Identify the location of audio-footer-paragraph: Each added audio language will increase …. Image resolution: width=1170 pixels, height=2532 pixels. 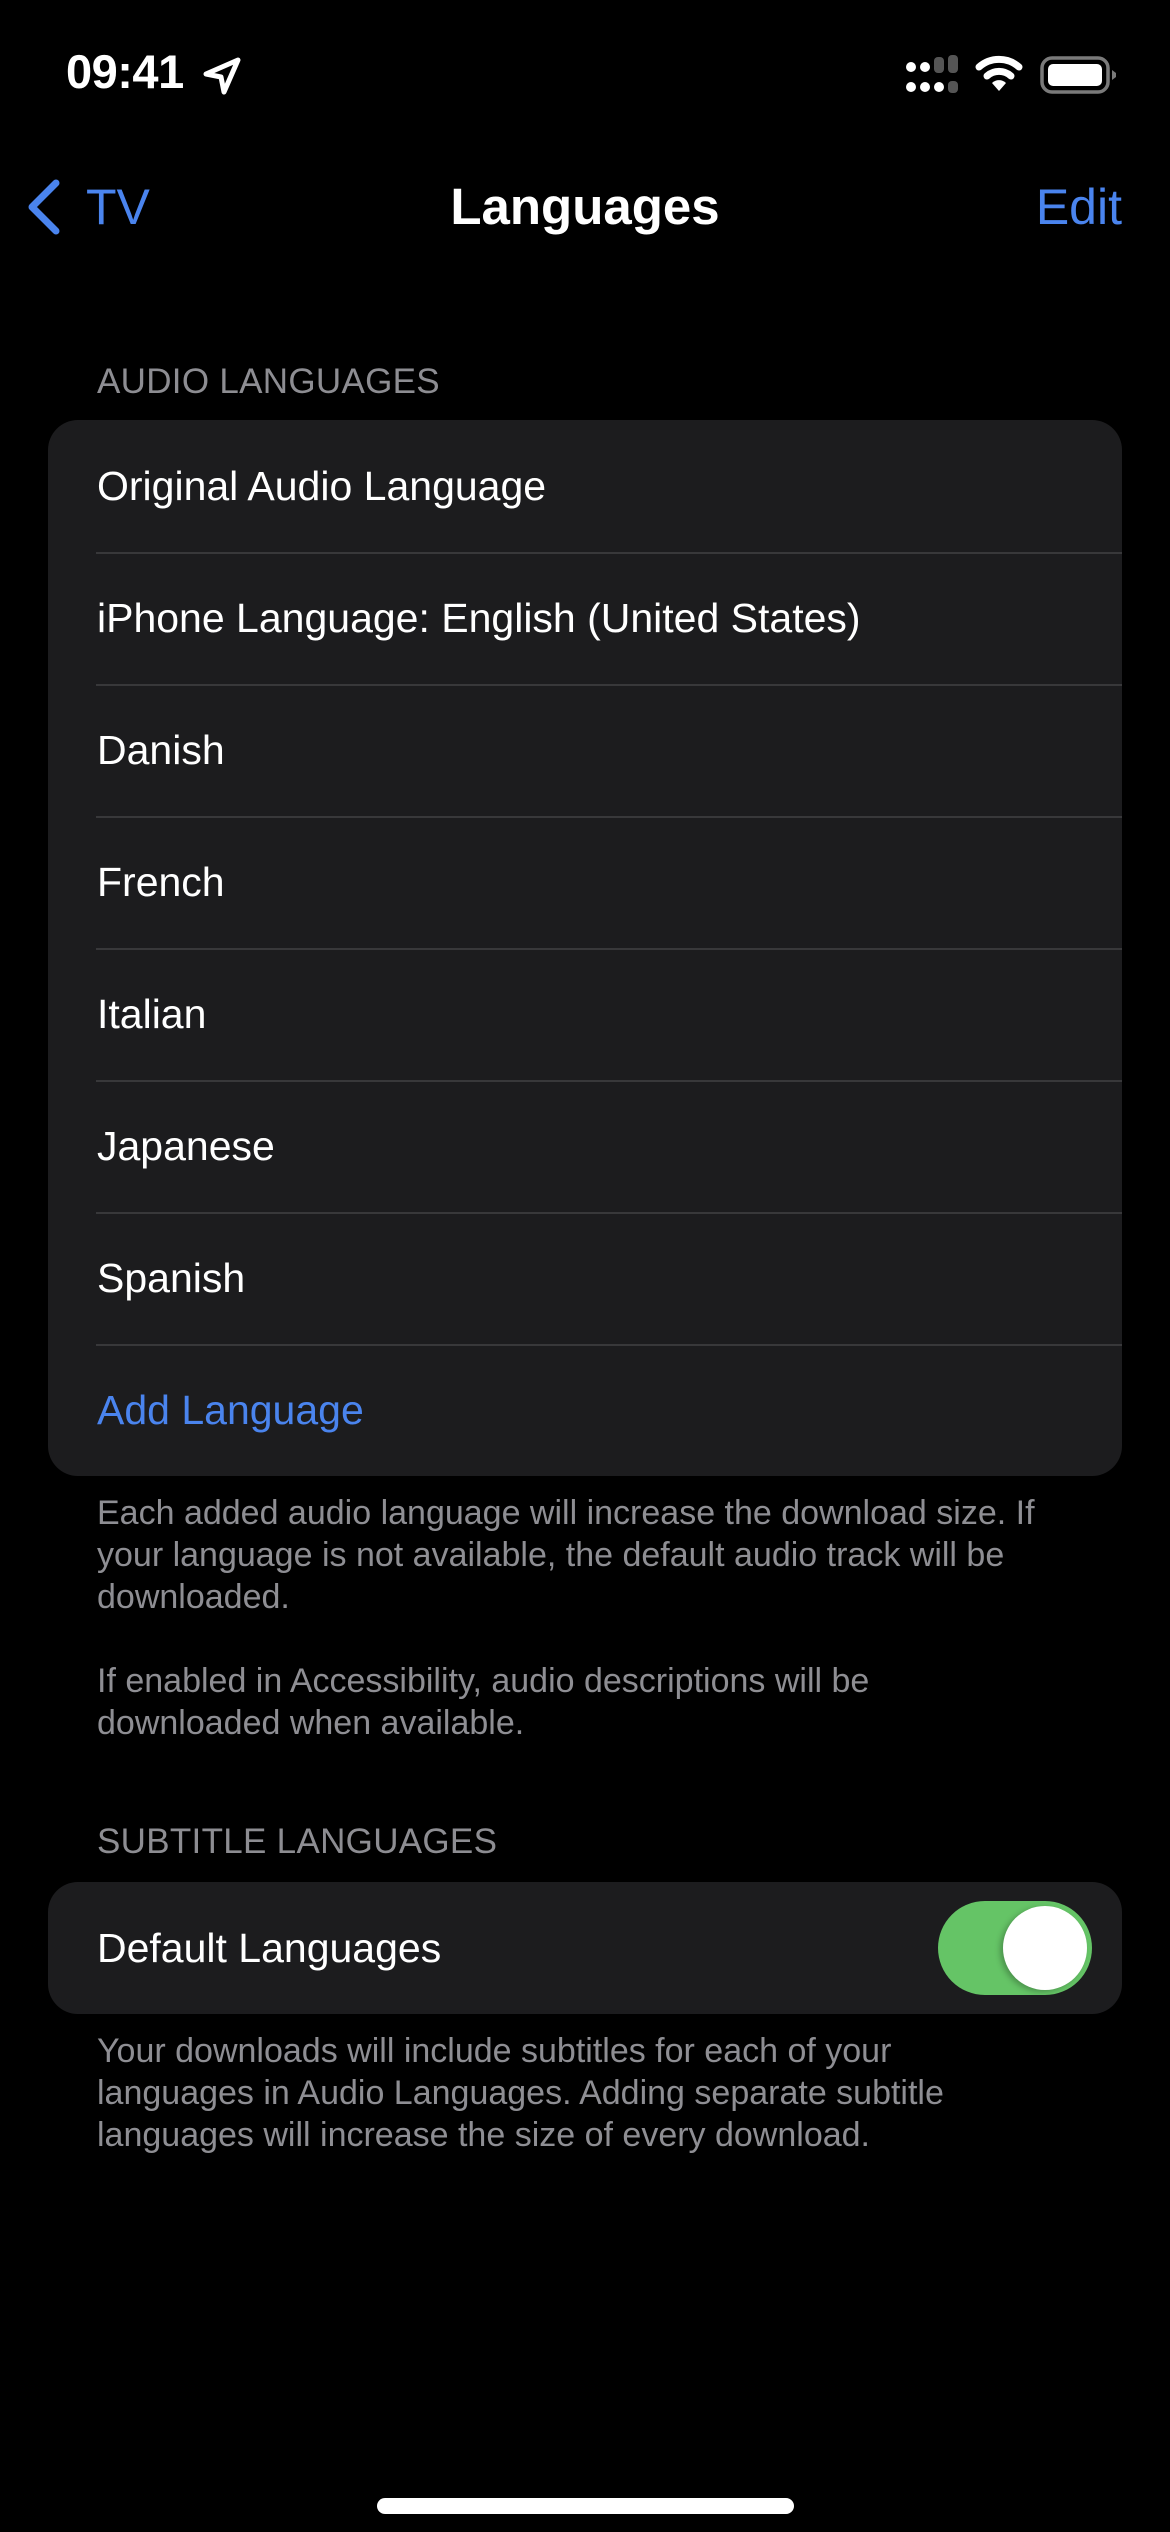
(566, 1555).